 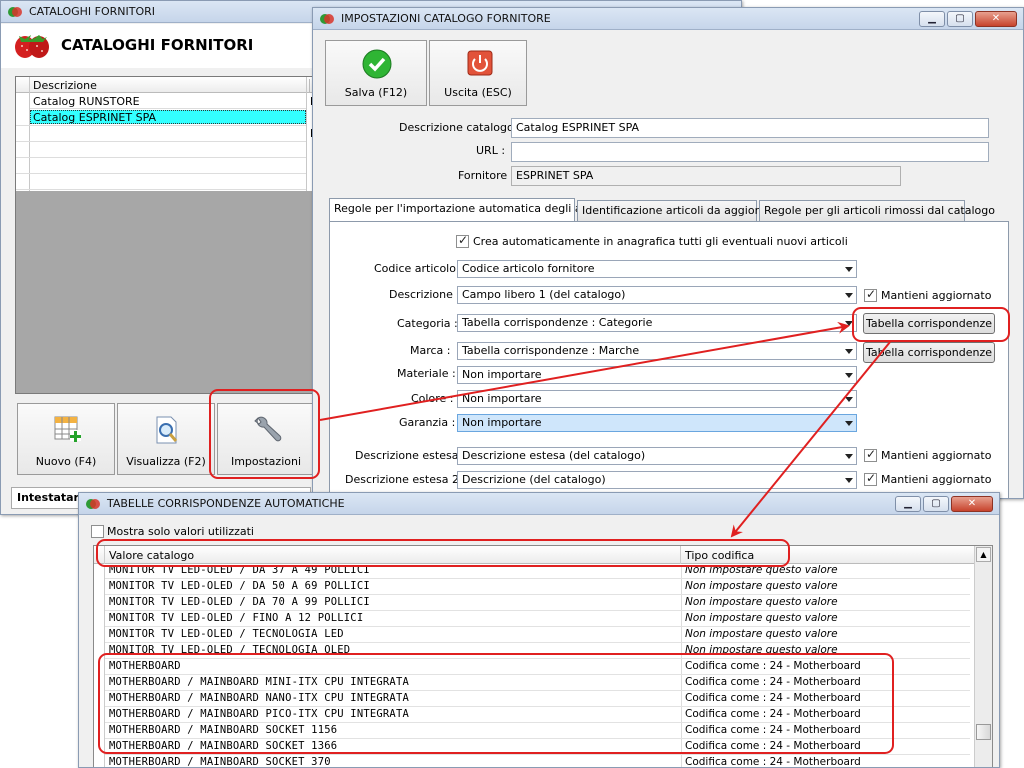 What do you see at coordinates (432, 398) in the screenshot?
I see `colore-label: Colore :` at bounding box center [432, 398].